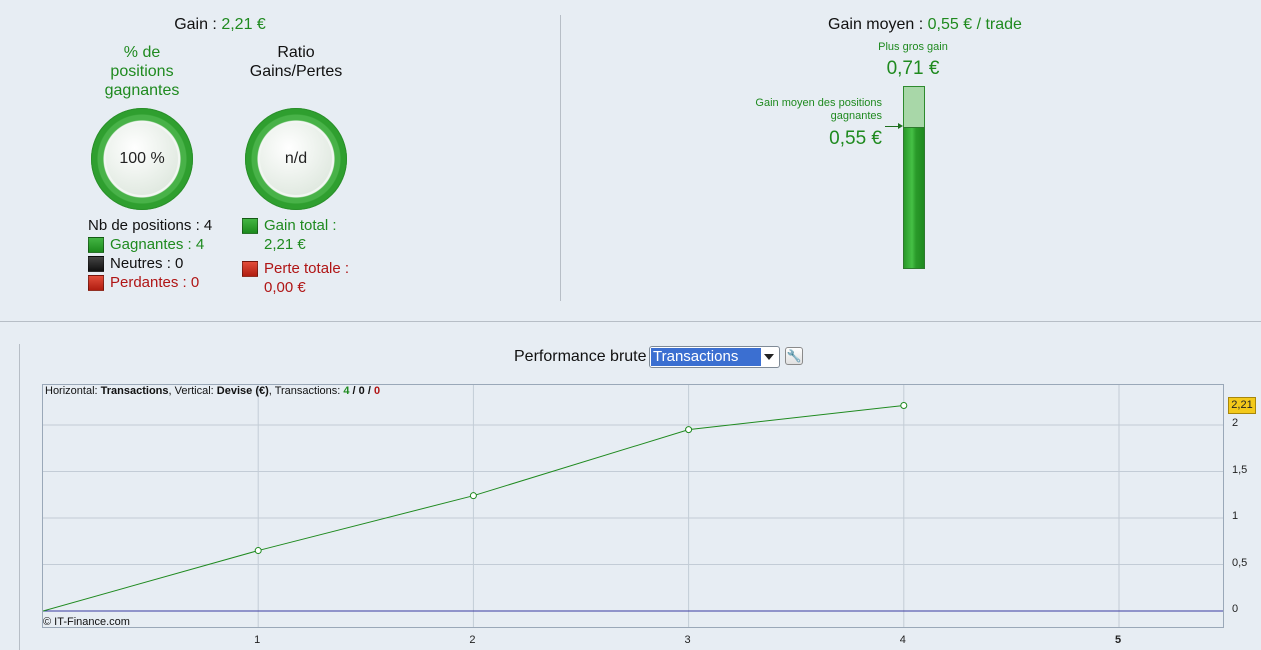 This screenshot has width=1261, height=650. I want to click on gain-moyen-value: 0,55 € / trade, so click(974, 24).